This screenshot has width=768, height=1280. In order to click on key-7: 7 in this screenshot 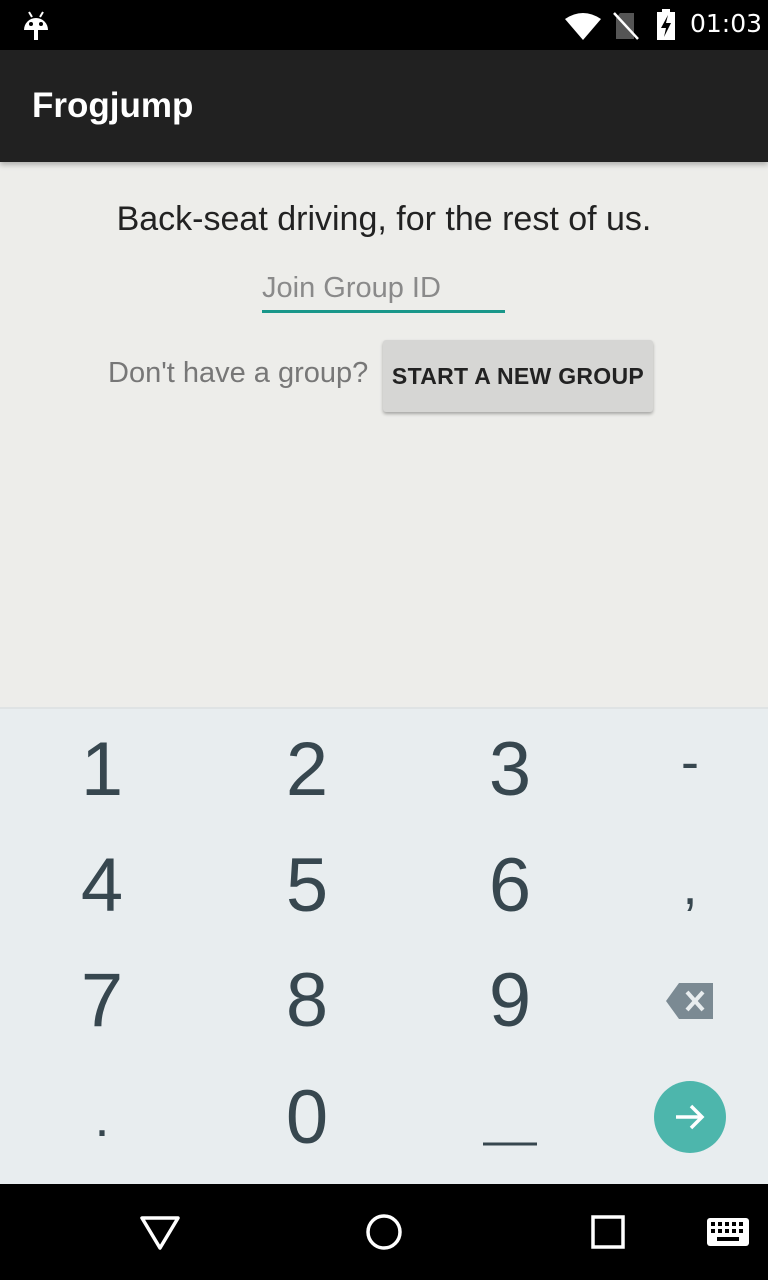, I will do `click(102, 1000)`.